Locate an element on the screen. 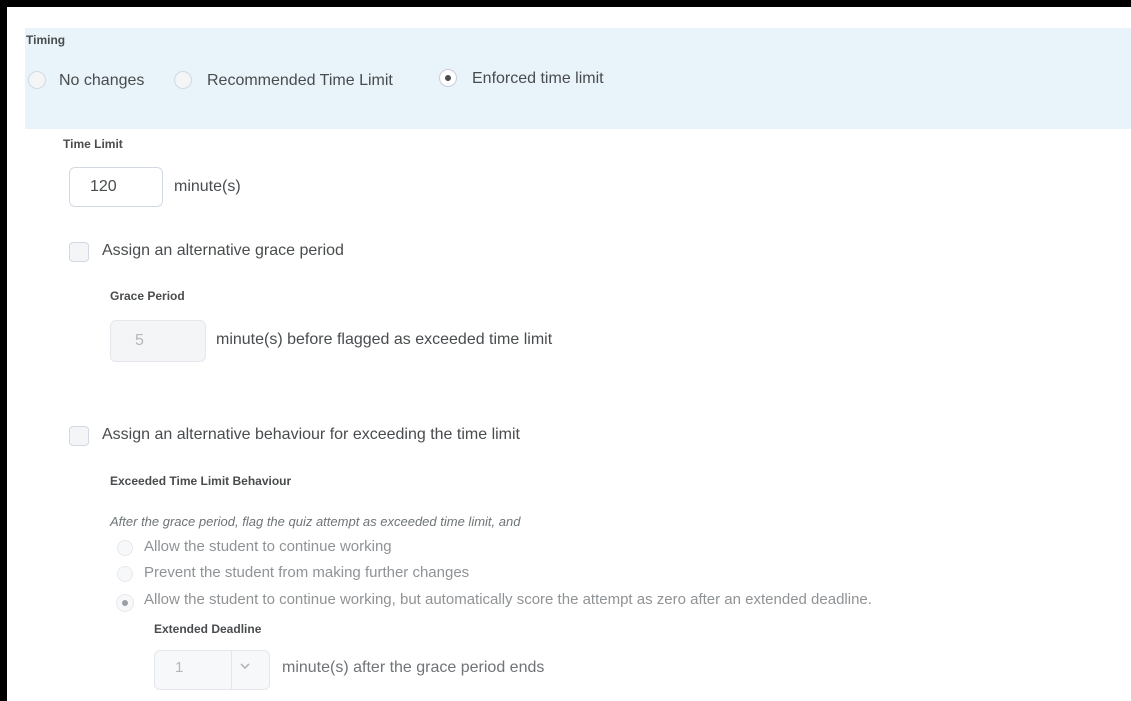 This screenshot has height=701, width=1131. extended-deadline-value: 1 is located at coordinates (179, 667).